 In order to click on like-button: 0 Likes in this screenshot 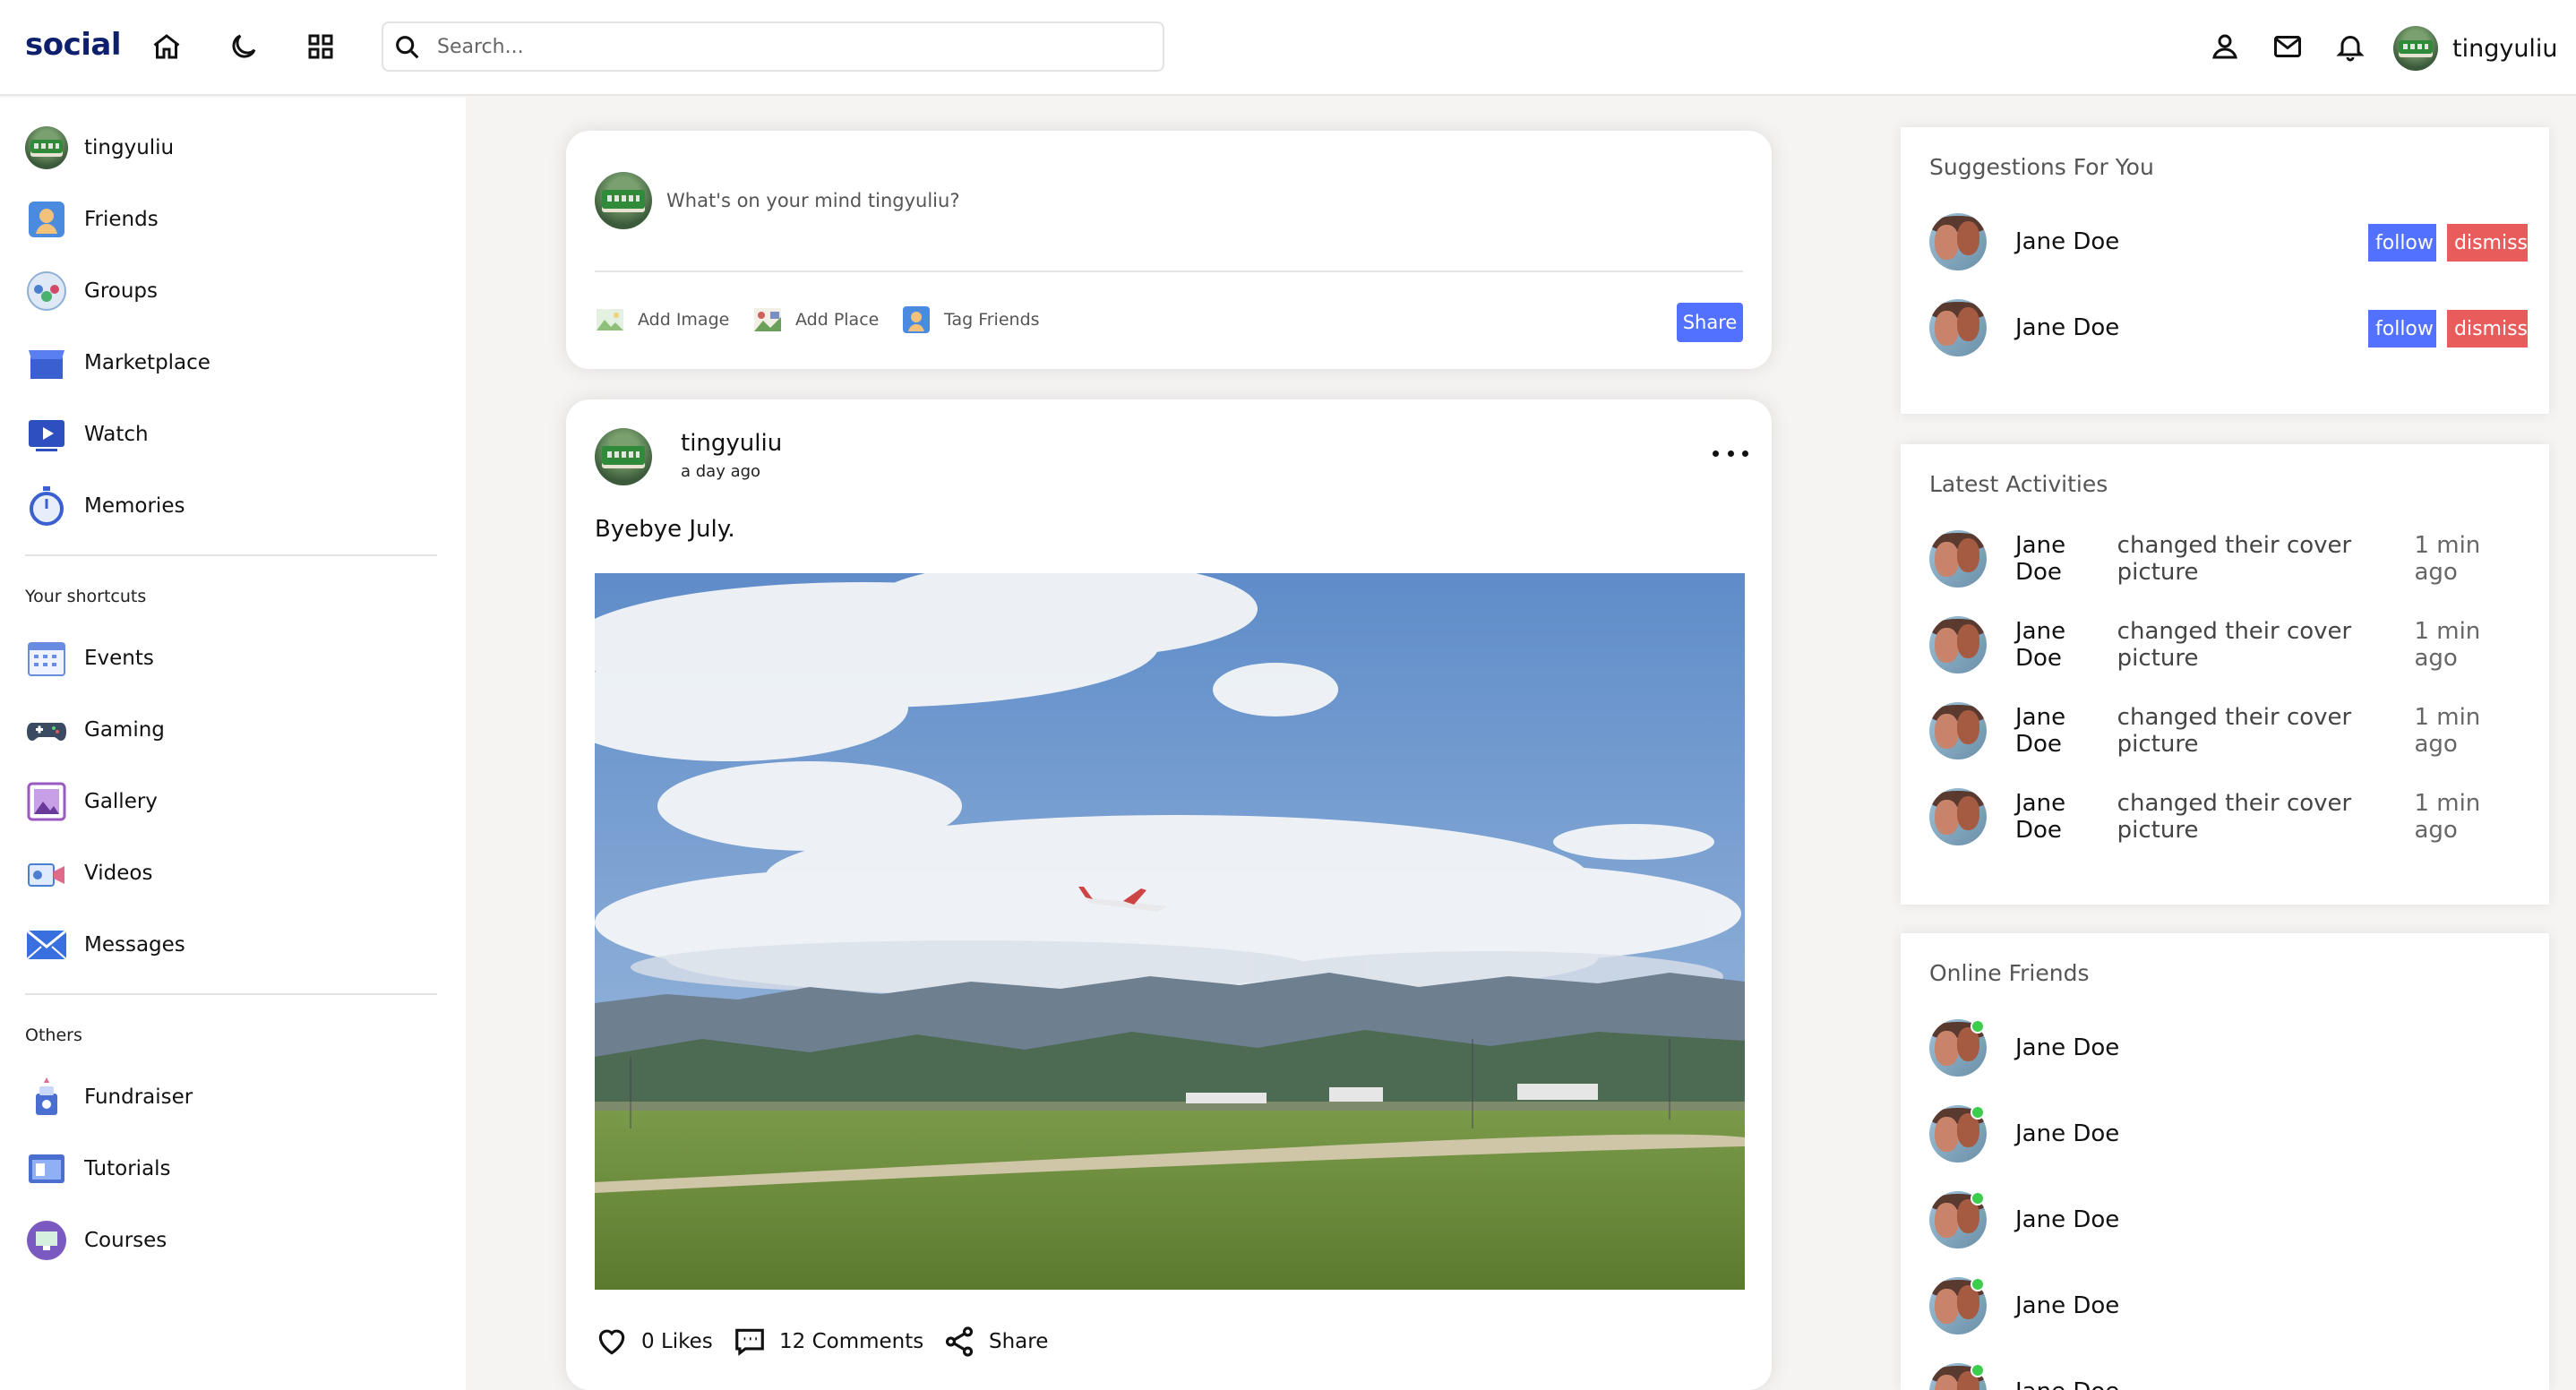, I will do `click(654, 1342)`.